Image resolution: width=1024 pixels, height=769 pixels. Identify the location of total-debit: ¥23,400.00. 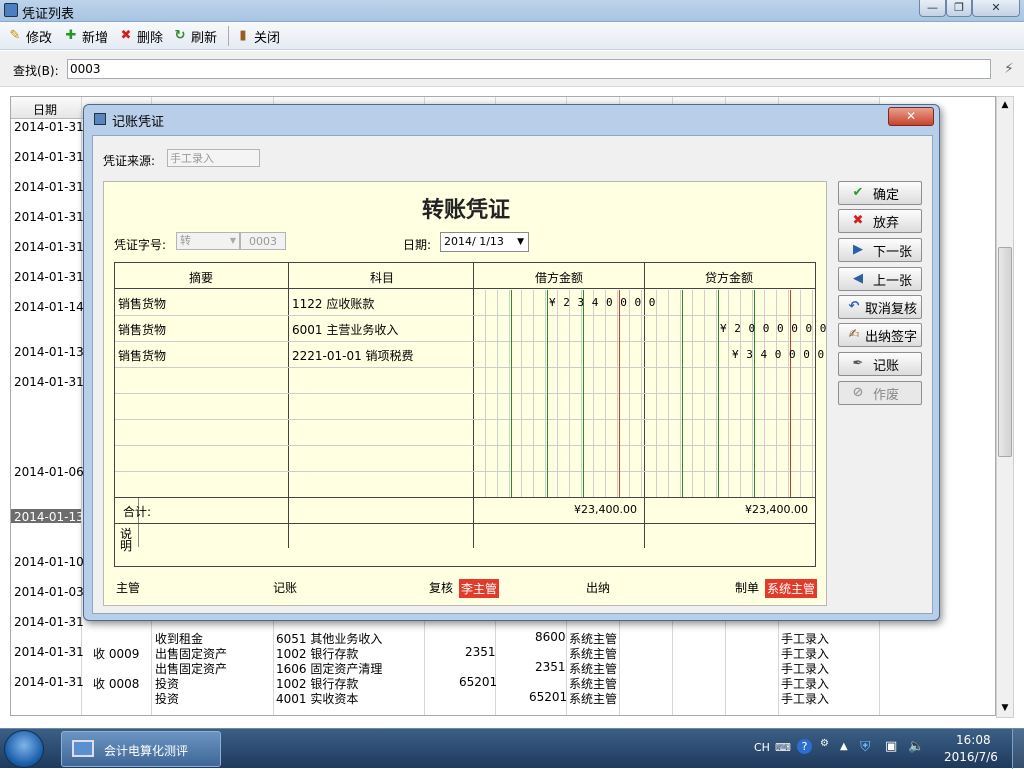
(605, 509).